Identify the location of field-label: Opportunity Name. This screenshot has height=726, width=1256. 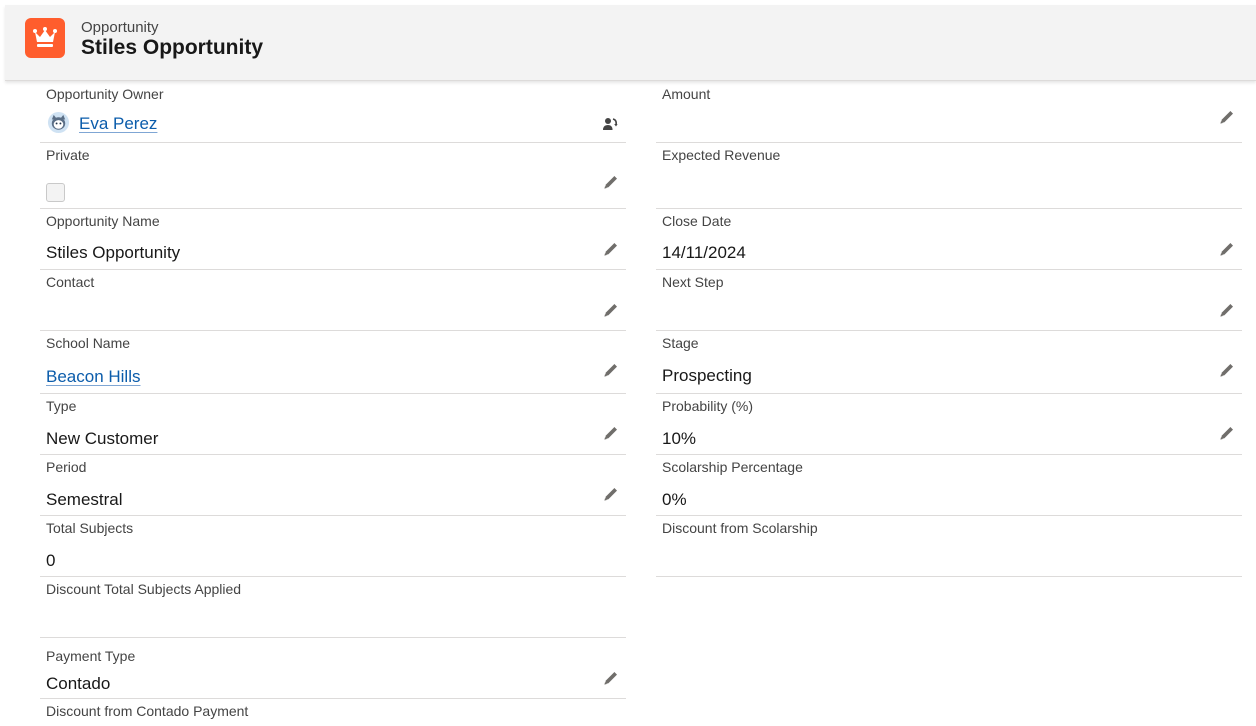
(103, 221).